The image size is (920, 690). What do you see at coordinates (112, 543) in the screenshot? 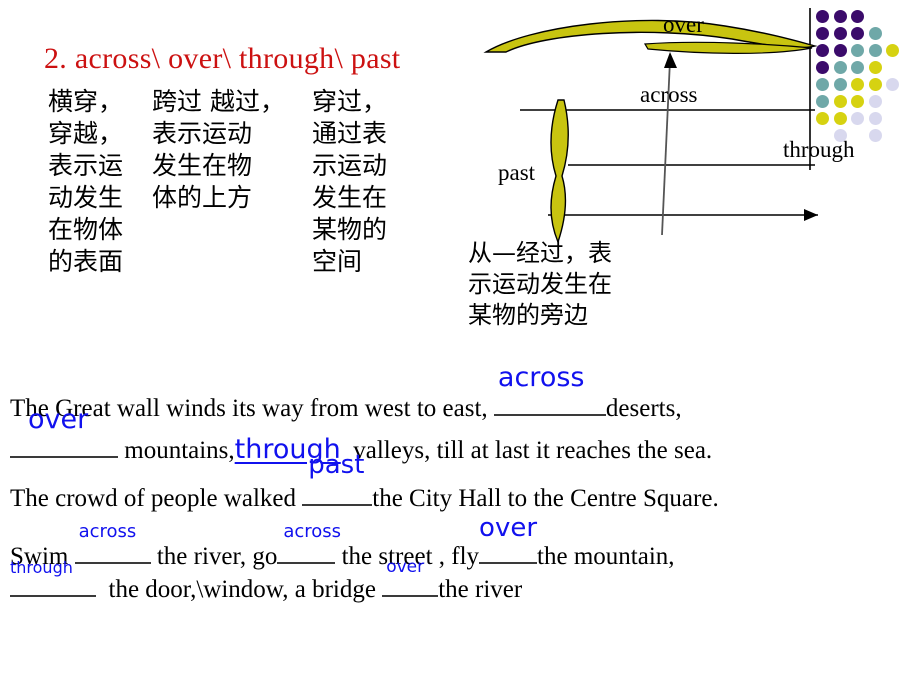
I see `sentence-4-blank-1: across` at bounding box center [112, 543].